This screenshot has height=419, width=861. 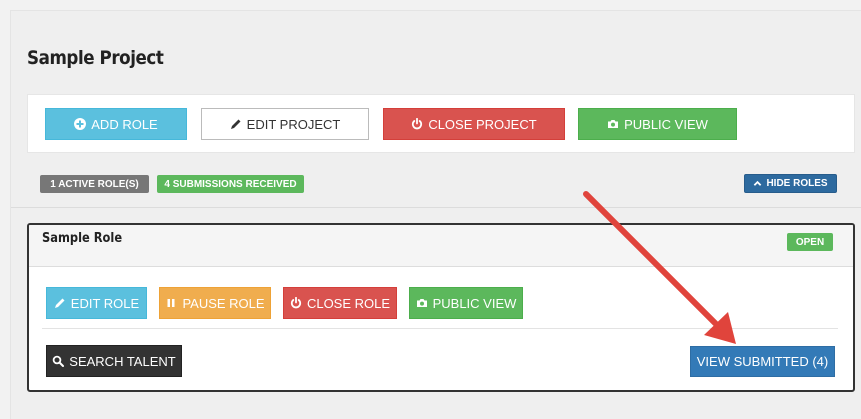 What do you see at coordinates (58, 361) in the screenshot?
I see `search-icon` at bounding box center [58, 361].